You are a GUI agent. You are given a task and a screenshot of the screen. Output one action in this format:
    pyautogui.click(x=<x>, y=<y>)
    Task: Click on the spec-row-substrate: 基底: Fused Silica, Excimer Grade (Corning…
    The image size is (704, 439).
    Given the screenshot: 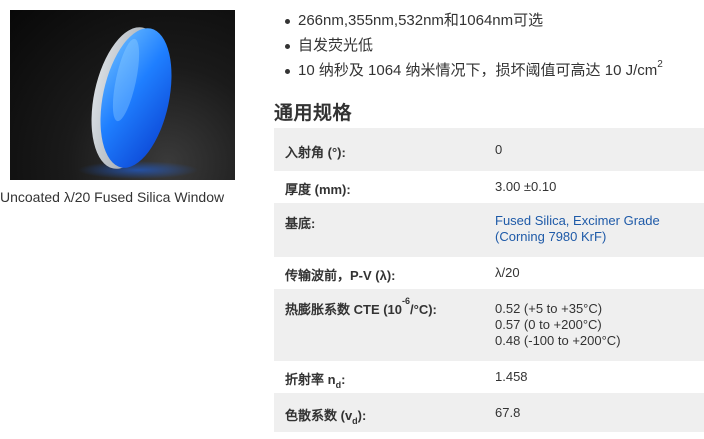 What is the action you would take?
    pyautogui.click(x=489, y=230)
    